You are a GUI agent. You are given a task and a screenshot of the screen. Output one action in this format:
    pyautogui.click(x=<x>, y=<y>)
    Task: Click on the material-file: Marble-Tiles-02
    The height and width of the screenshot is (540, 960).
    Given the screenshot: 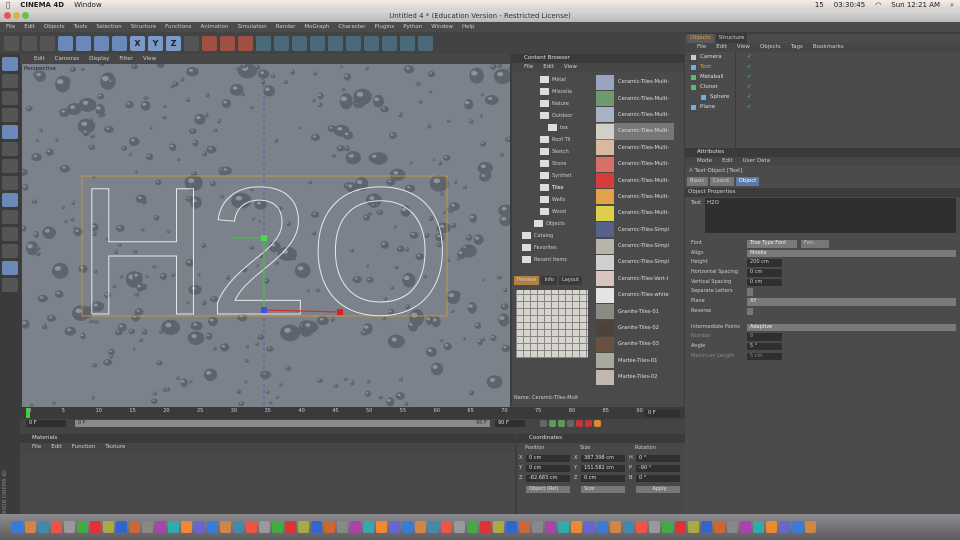 What is the action you would take?
    pyautogui.click(x=635, y=377)
    